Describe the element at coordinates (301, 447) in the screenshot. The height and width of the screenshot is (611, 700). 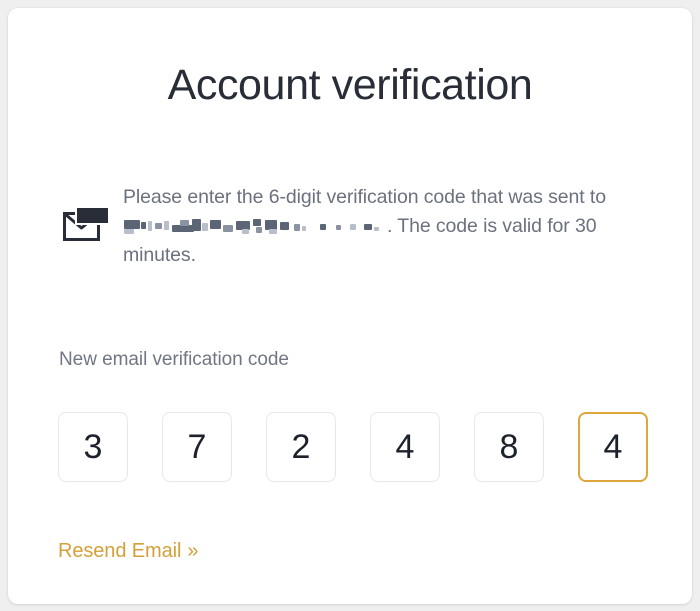
I see `code-digit-input-3: 2` at that location.